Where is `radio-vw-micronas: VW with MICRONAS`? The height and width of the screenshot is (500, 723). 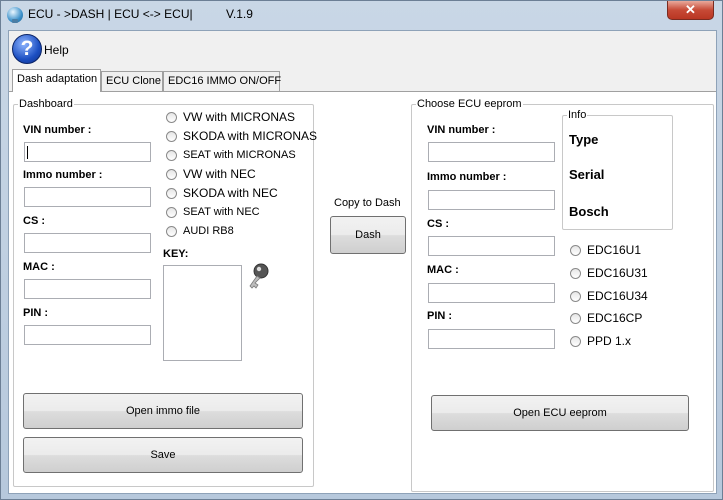
radio-vw-micronas: VW with MICRONAS is located at coordinates (241, 118).